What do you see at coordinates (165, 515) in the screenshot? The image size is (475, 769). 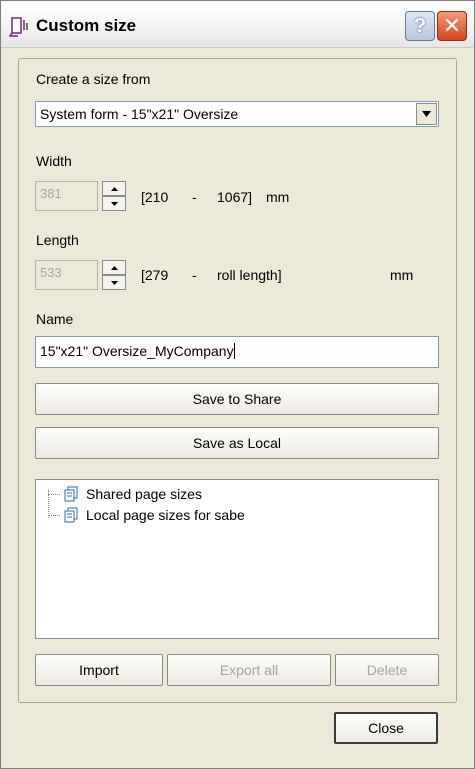 I see `tree-item-label: Local page sizes for sabe` at bounding box center [165, 515].